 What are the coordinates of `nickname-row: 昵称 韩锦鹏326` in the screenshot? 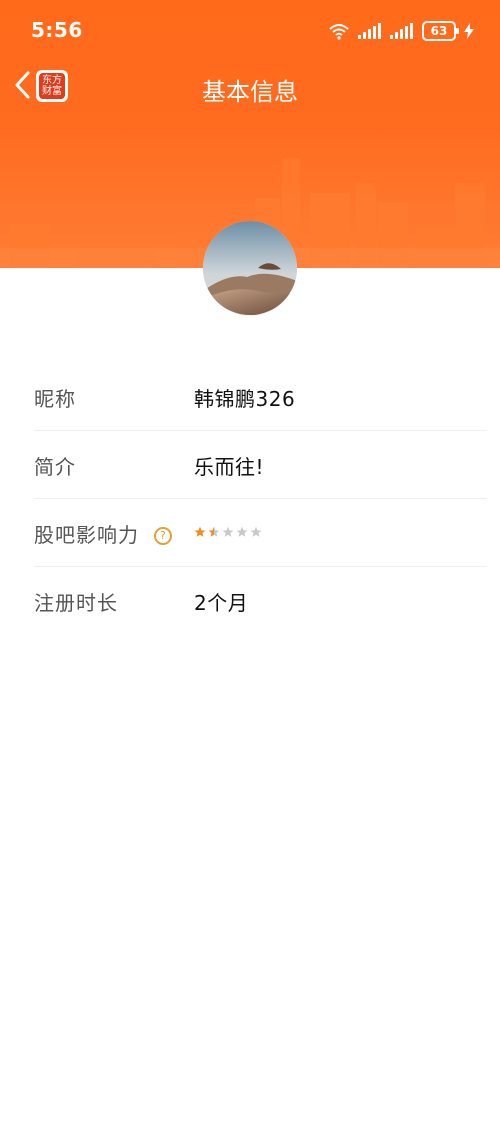 It's located at (260, 397).